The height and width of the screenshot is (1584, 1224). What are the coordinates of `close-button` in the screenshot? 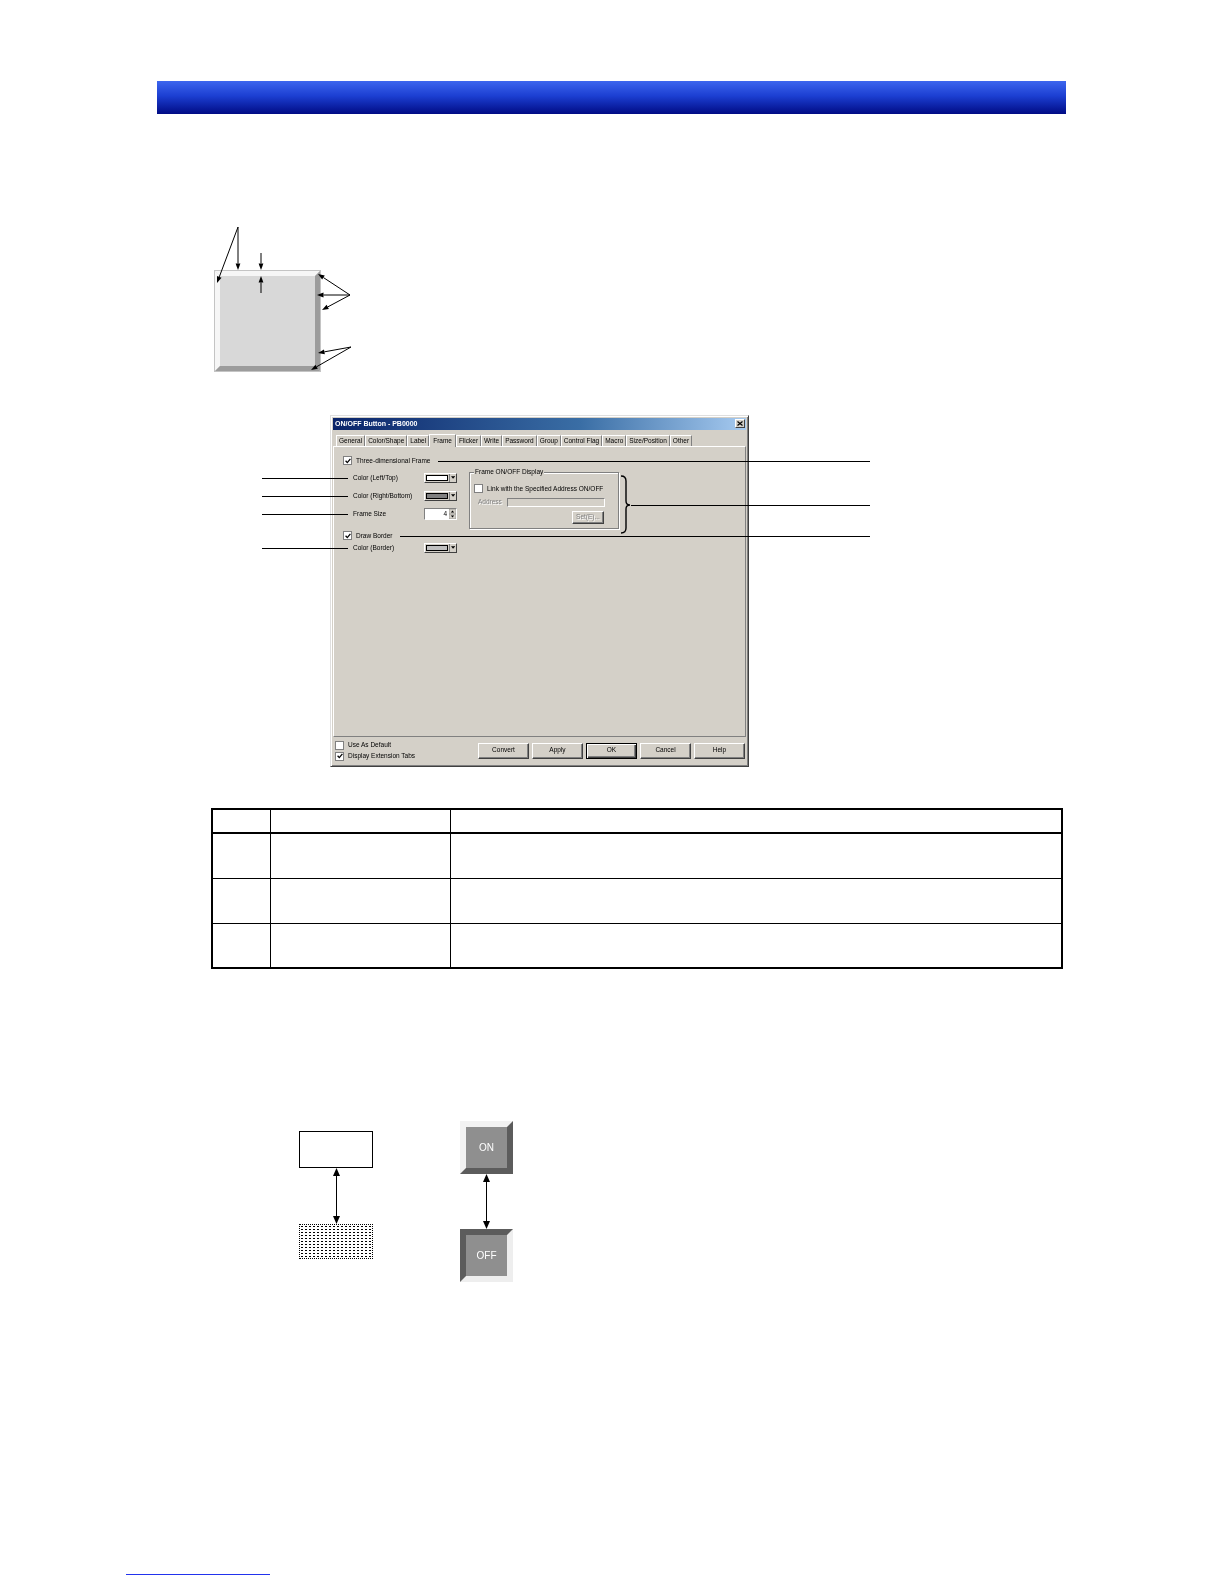 It's located at (740, 424).